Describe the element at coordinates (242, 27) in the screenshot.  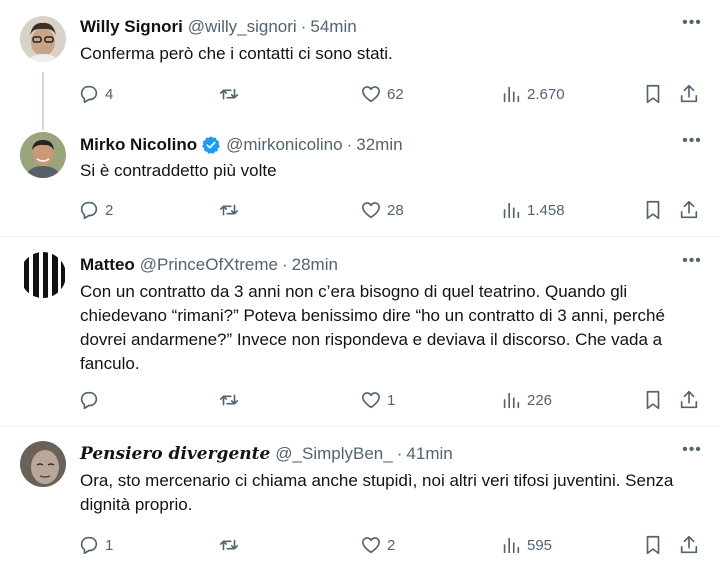
I see `author-handle: @willy_signori` at that location.